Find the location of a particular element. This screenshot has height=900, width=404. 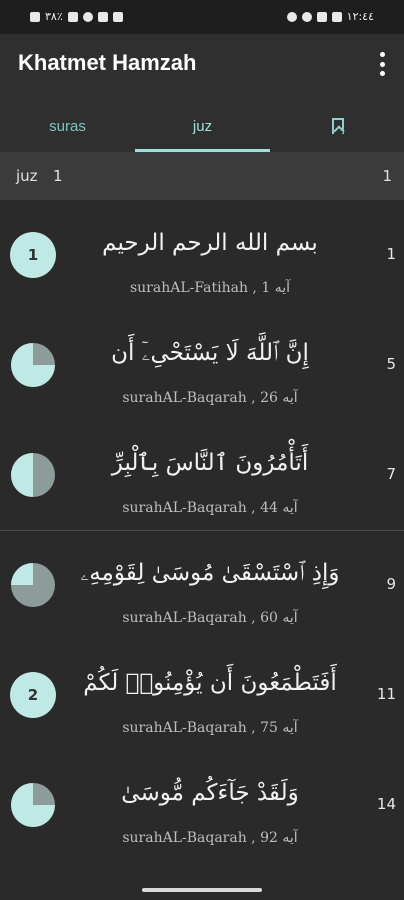

tab-suras: suras is located at coordinates (67, 126).